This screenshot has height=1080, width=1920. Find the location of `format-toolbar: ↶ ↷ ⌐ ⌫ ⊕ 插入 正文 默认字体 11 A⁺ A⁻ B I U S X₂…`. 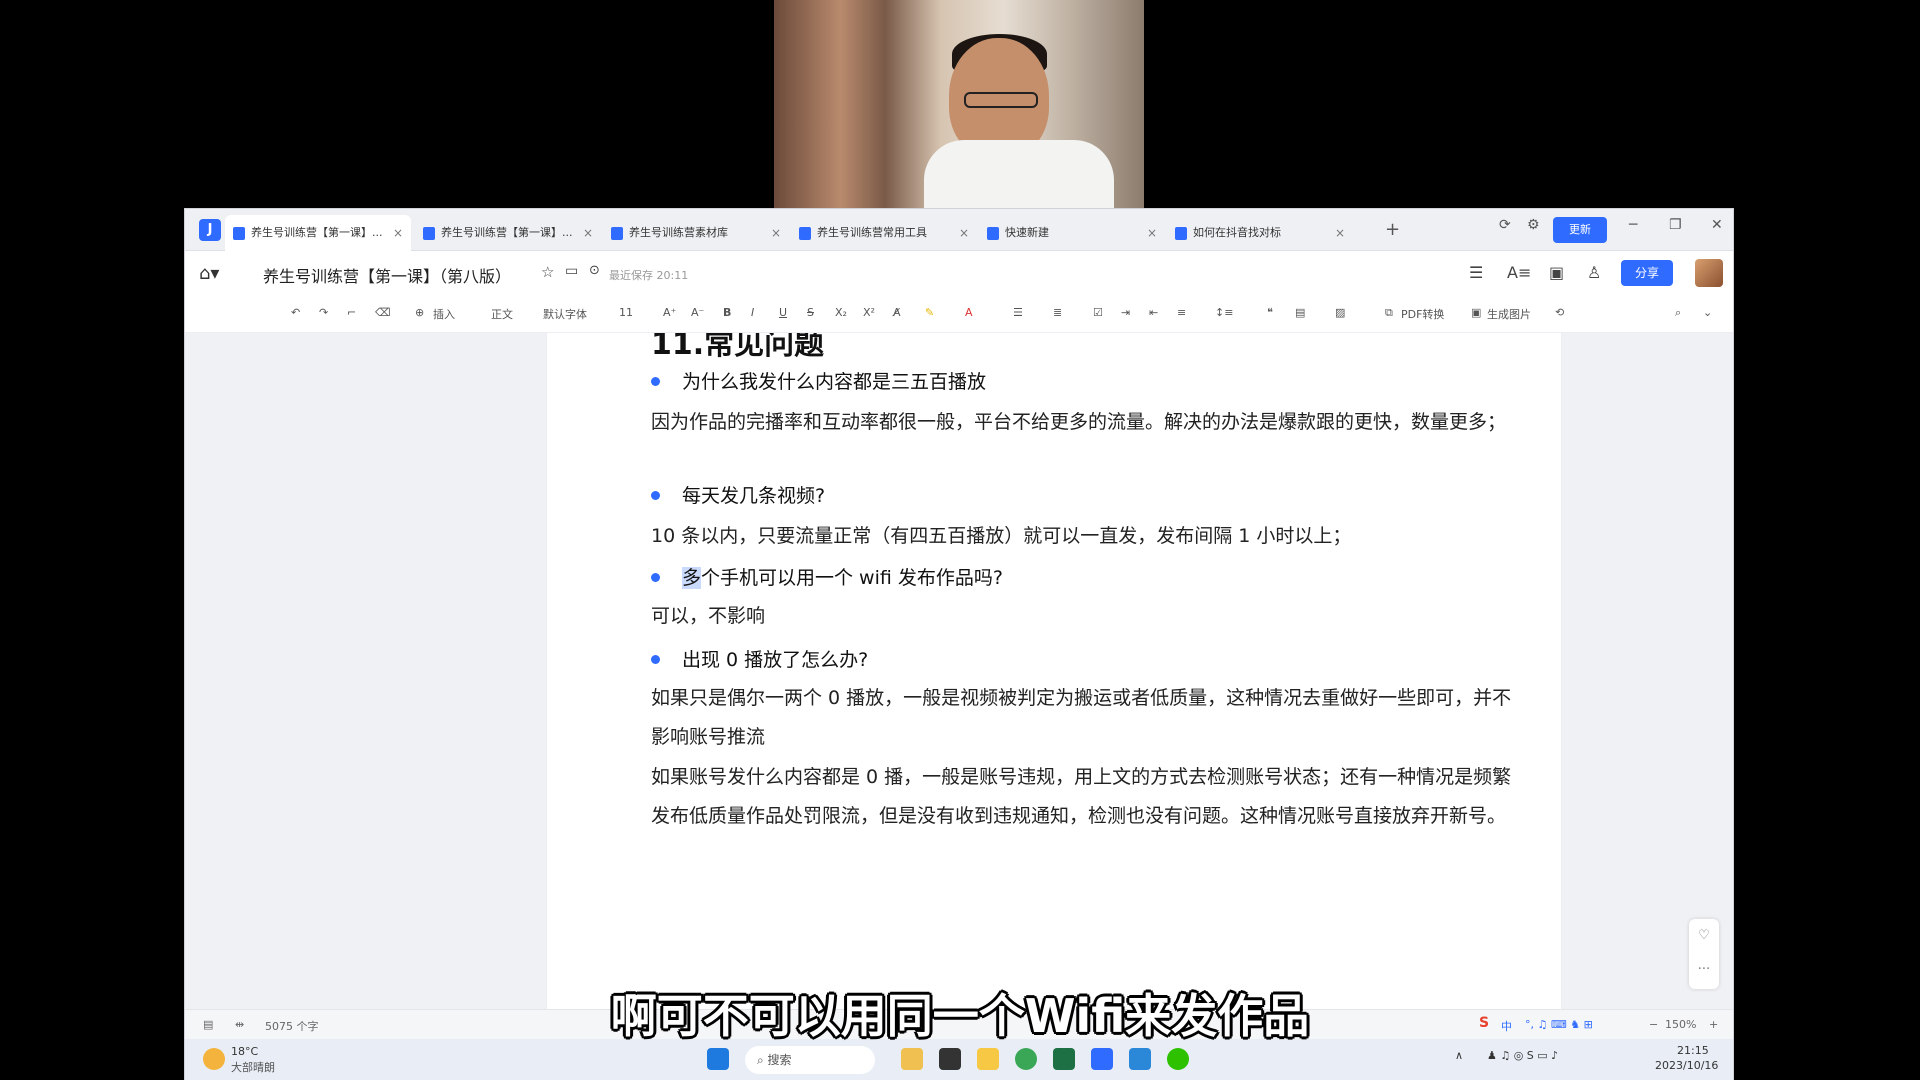

format-toolbar: ↶ ↷ ⌐ ⌫ ⊕ 插入 正文 默认字体 11 A⁺ A⁻ B I U S X₂… is located at coordinates (959, 315).